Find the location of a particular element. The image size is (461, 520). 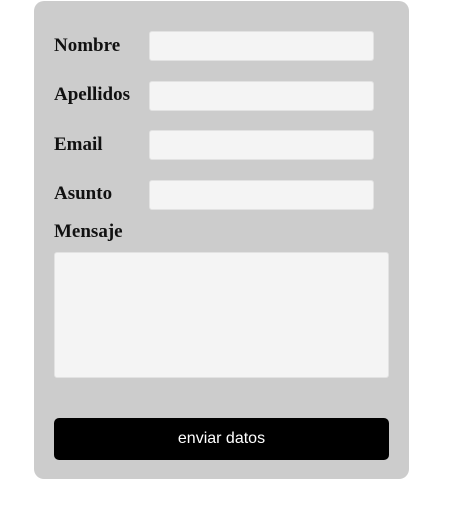

mensaje-label: Mensaje is located at coordinates (88, 231).